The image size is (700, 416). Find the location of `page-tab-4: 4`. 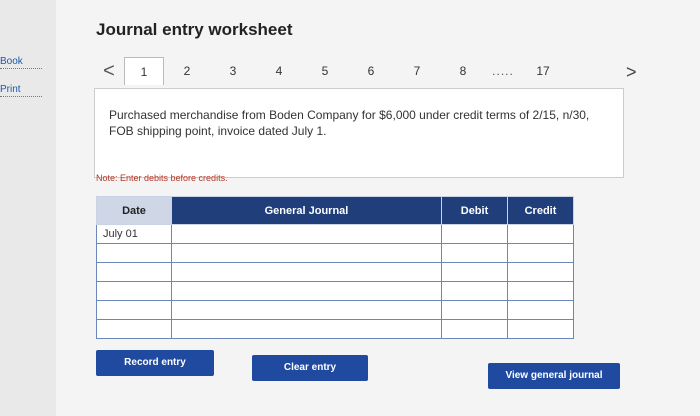

page-tab-4: 4 is located at coordinates (279, 71).